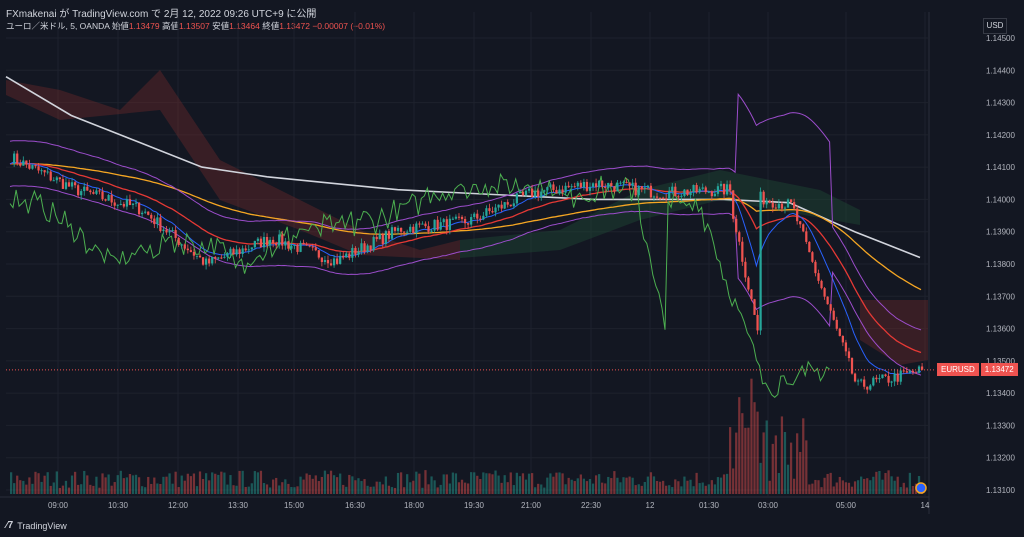  I want to click on currency-label: USD, so click(995, 26).